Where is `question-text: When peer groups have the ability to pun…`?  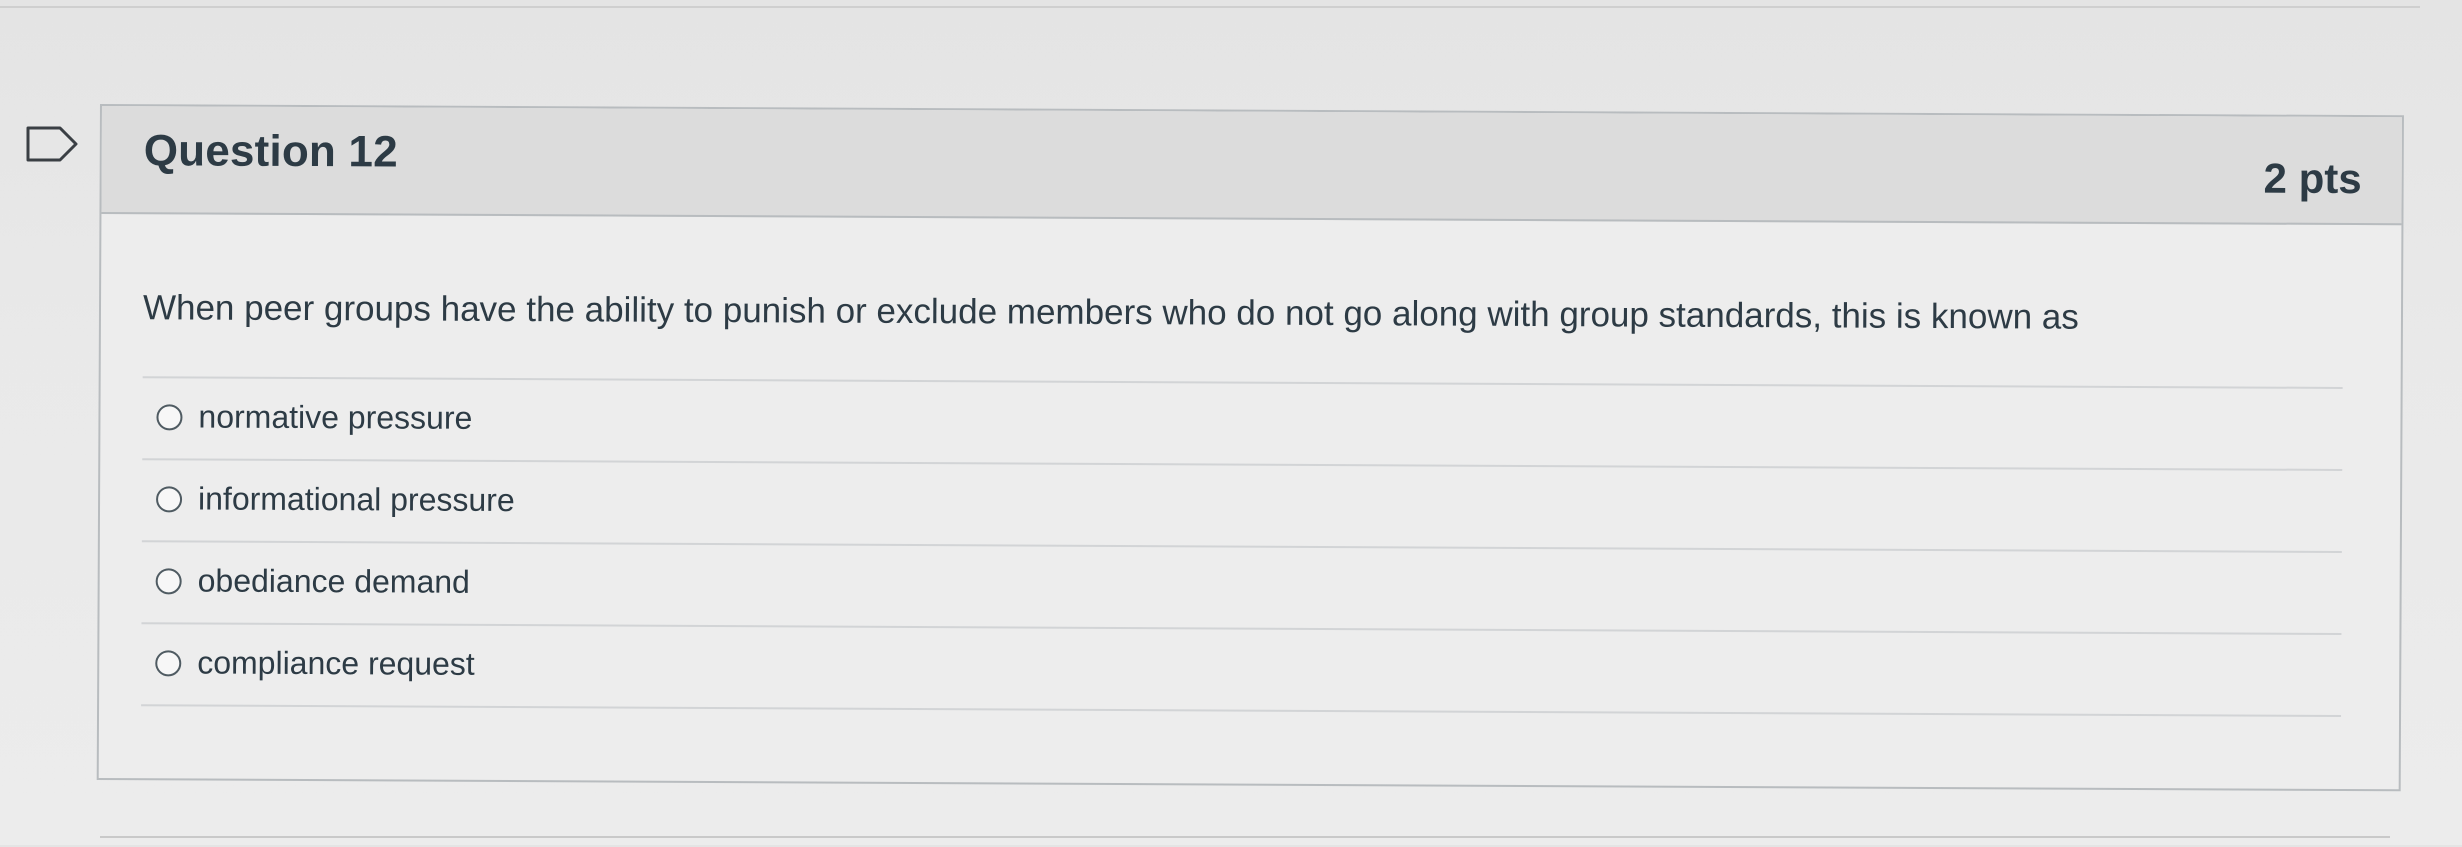
question-text: When peer groups have the ability to pun… is located at coordinates (1110, 312).